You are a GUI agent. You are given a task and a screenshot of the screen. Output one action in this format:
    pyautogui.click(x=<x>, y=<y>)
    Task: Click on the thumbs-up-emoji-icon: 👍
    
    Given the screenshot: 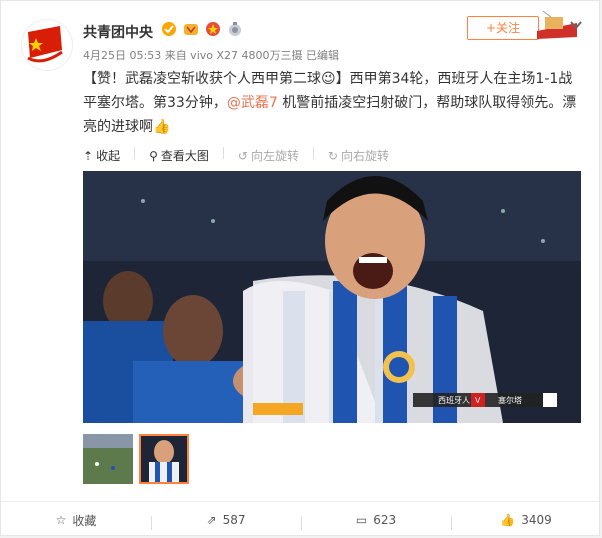 What is the action you would take?
    pyautogui.click(x=162, y=127)
    